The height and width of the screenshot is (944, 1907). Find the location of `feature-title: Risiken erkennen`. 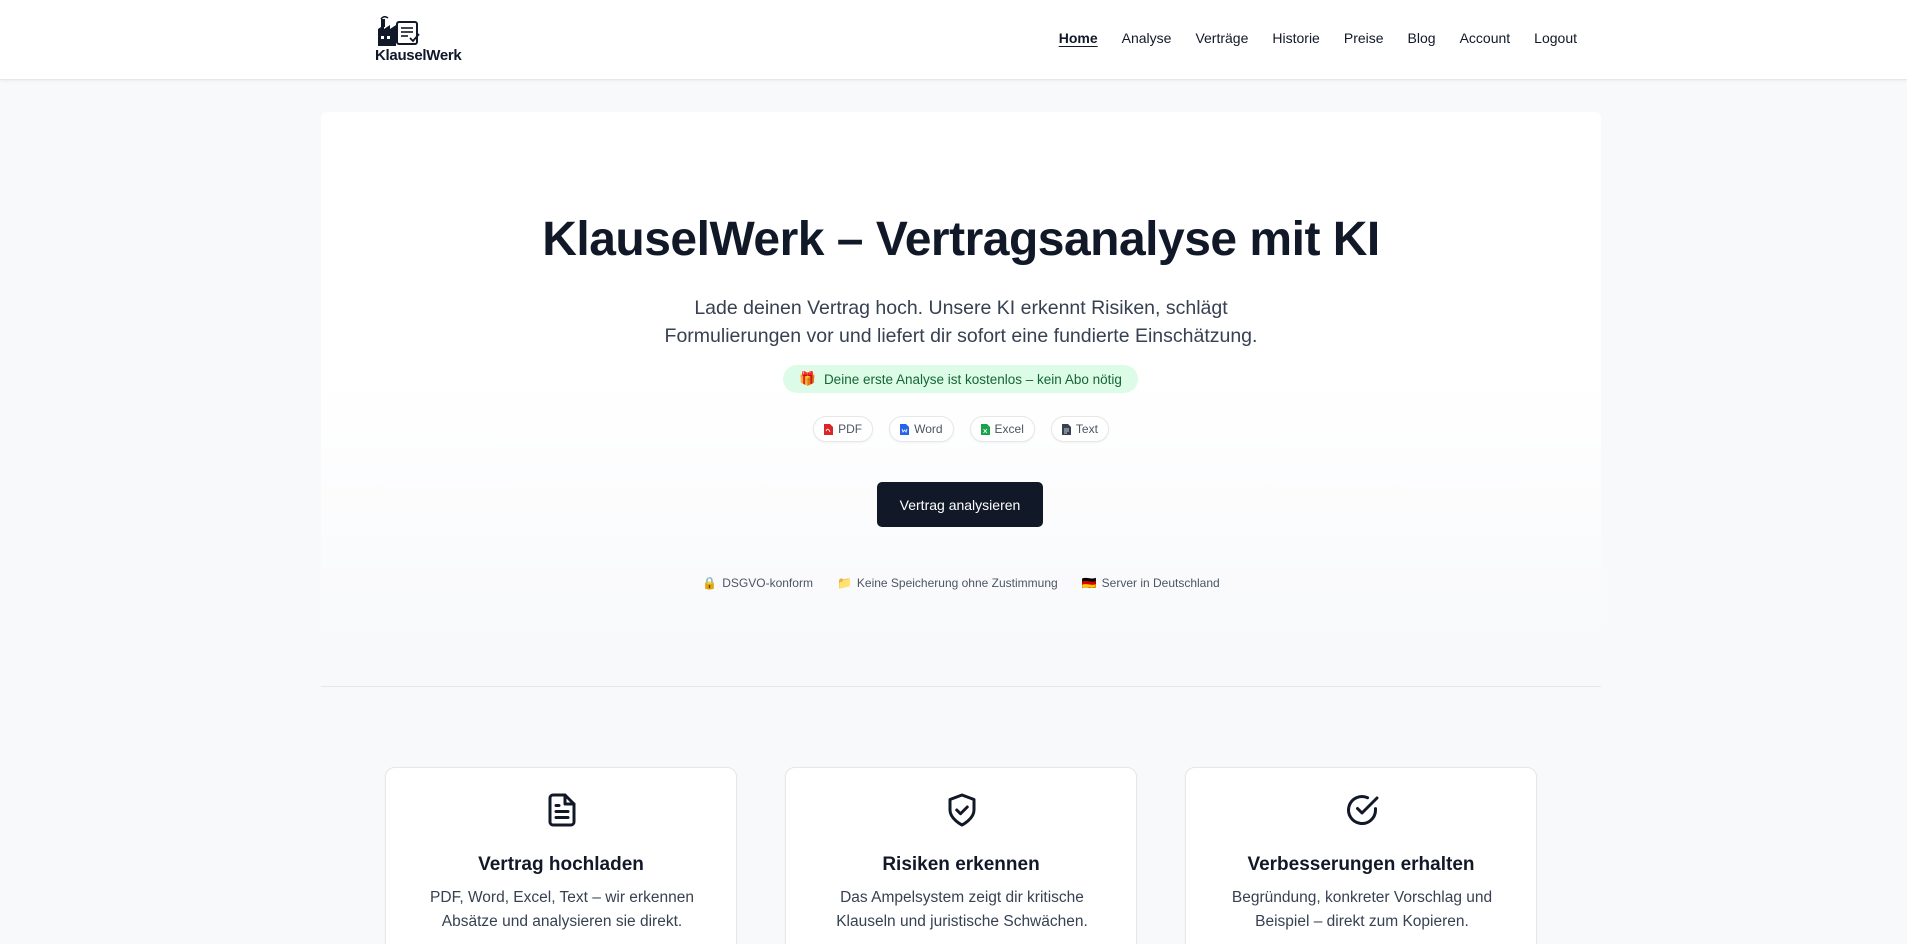

feature-title: Risiken erkennen is located at coordinates (961, 864).